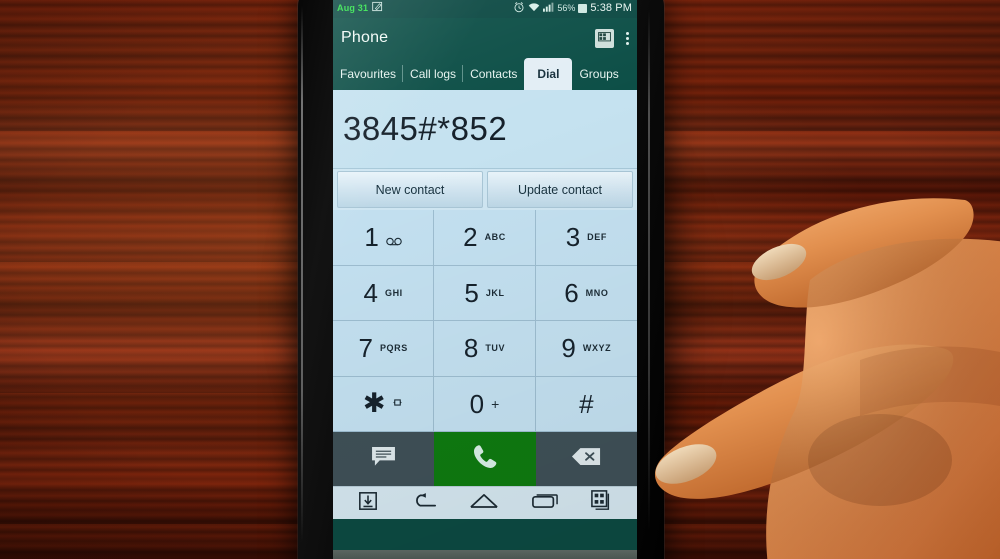  Describe the element at coordinates (495, 292) in the screenshot. I see `key-5-letters: JKL` at that location.